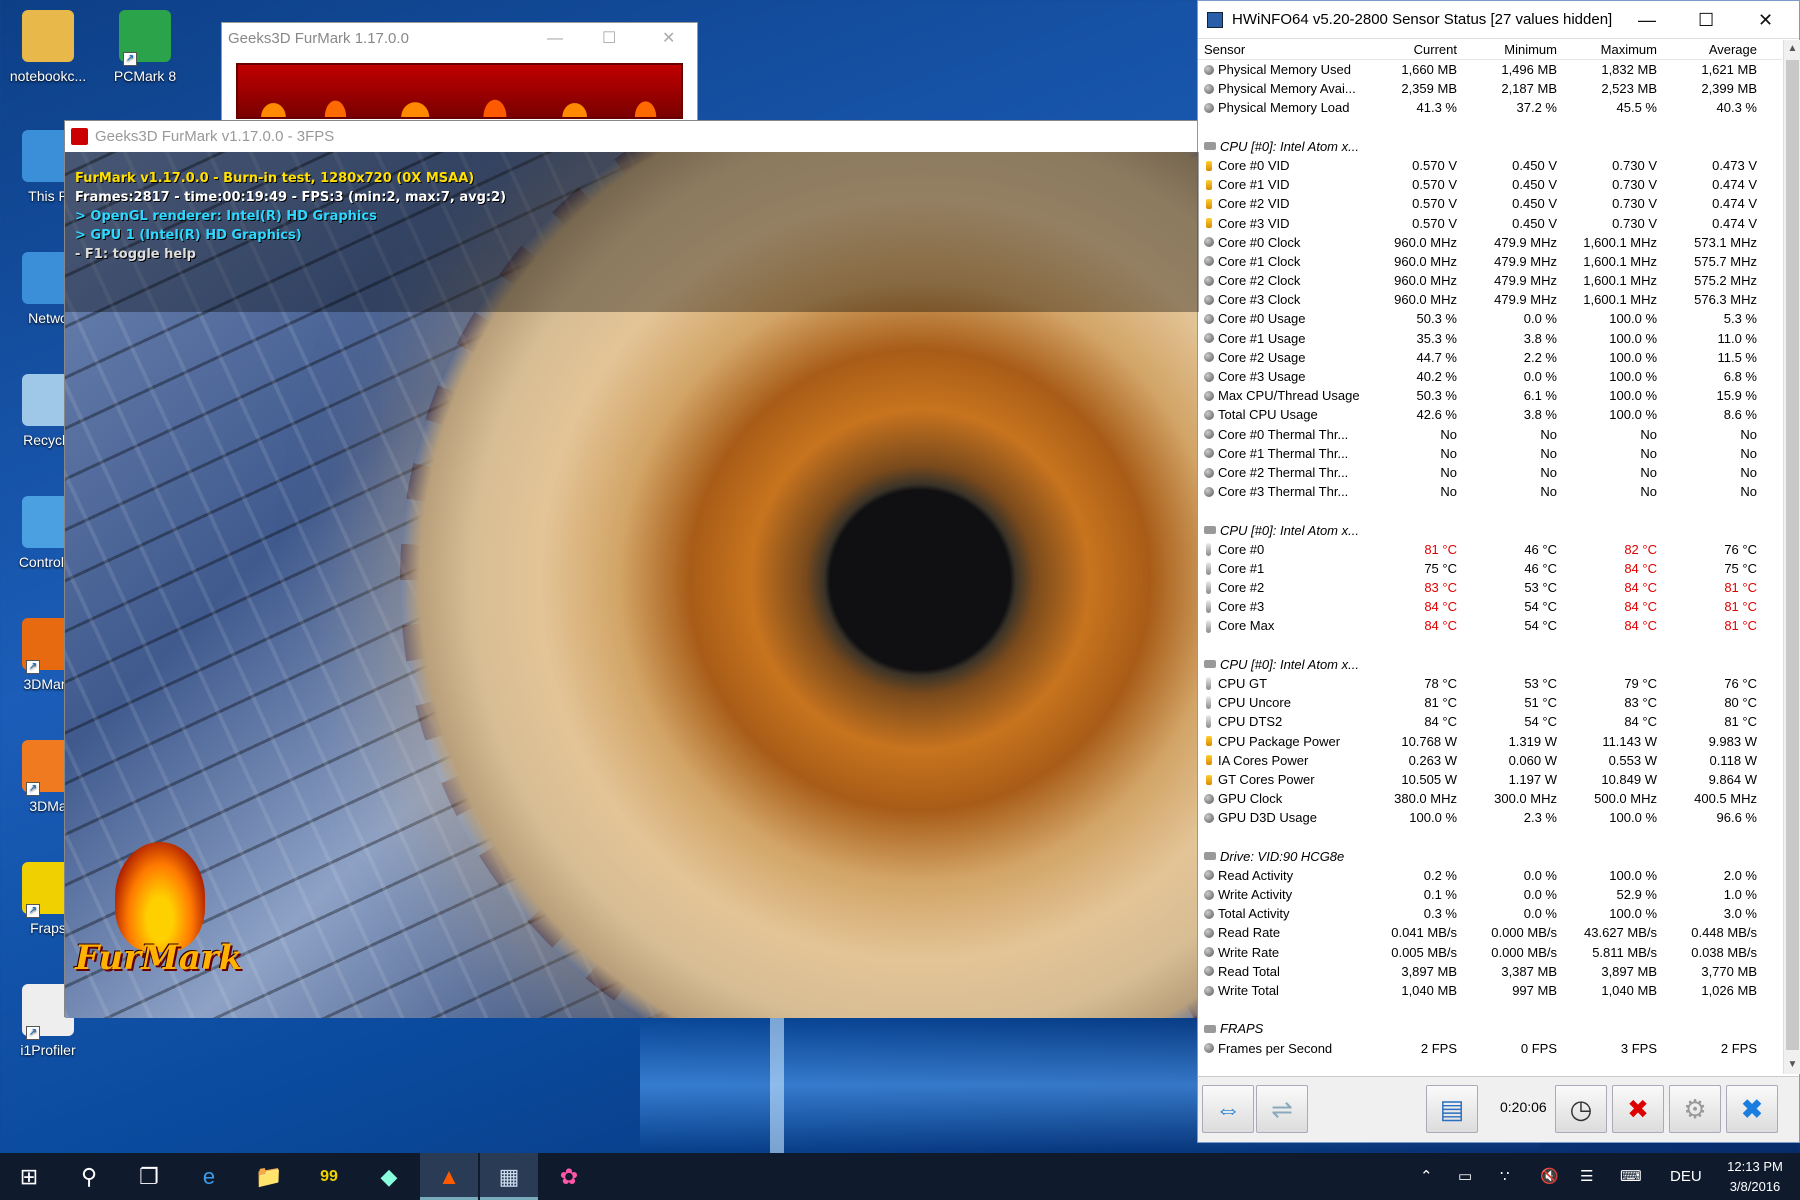 The height and width of the screenshot is (1200, 1800). What do you see at coordinates (1490, 165) in the screenshot?
I see `table-row: Core #0 VID 0.570 V 0.450 V 0.730 V 0.473 V` at bounding box center [1490, 165].